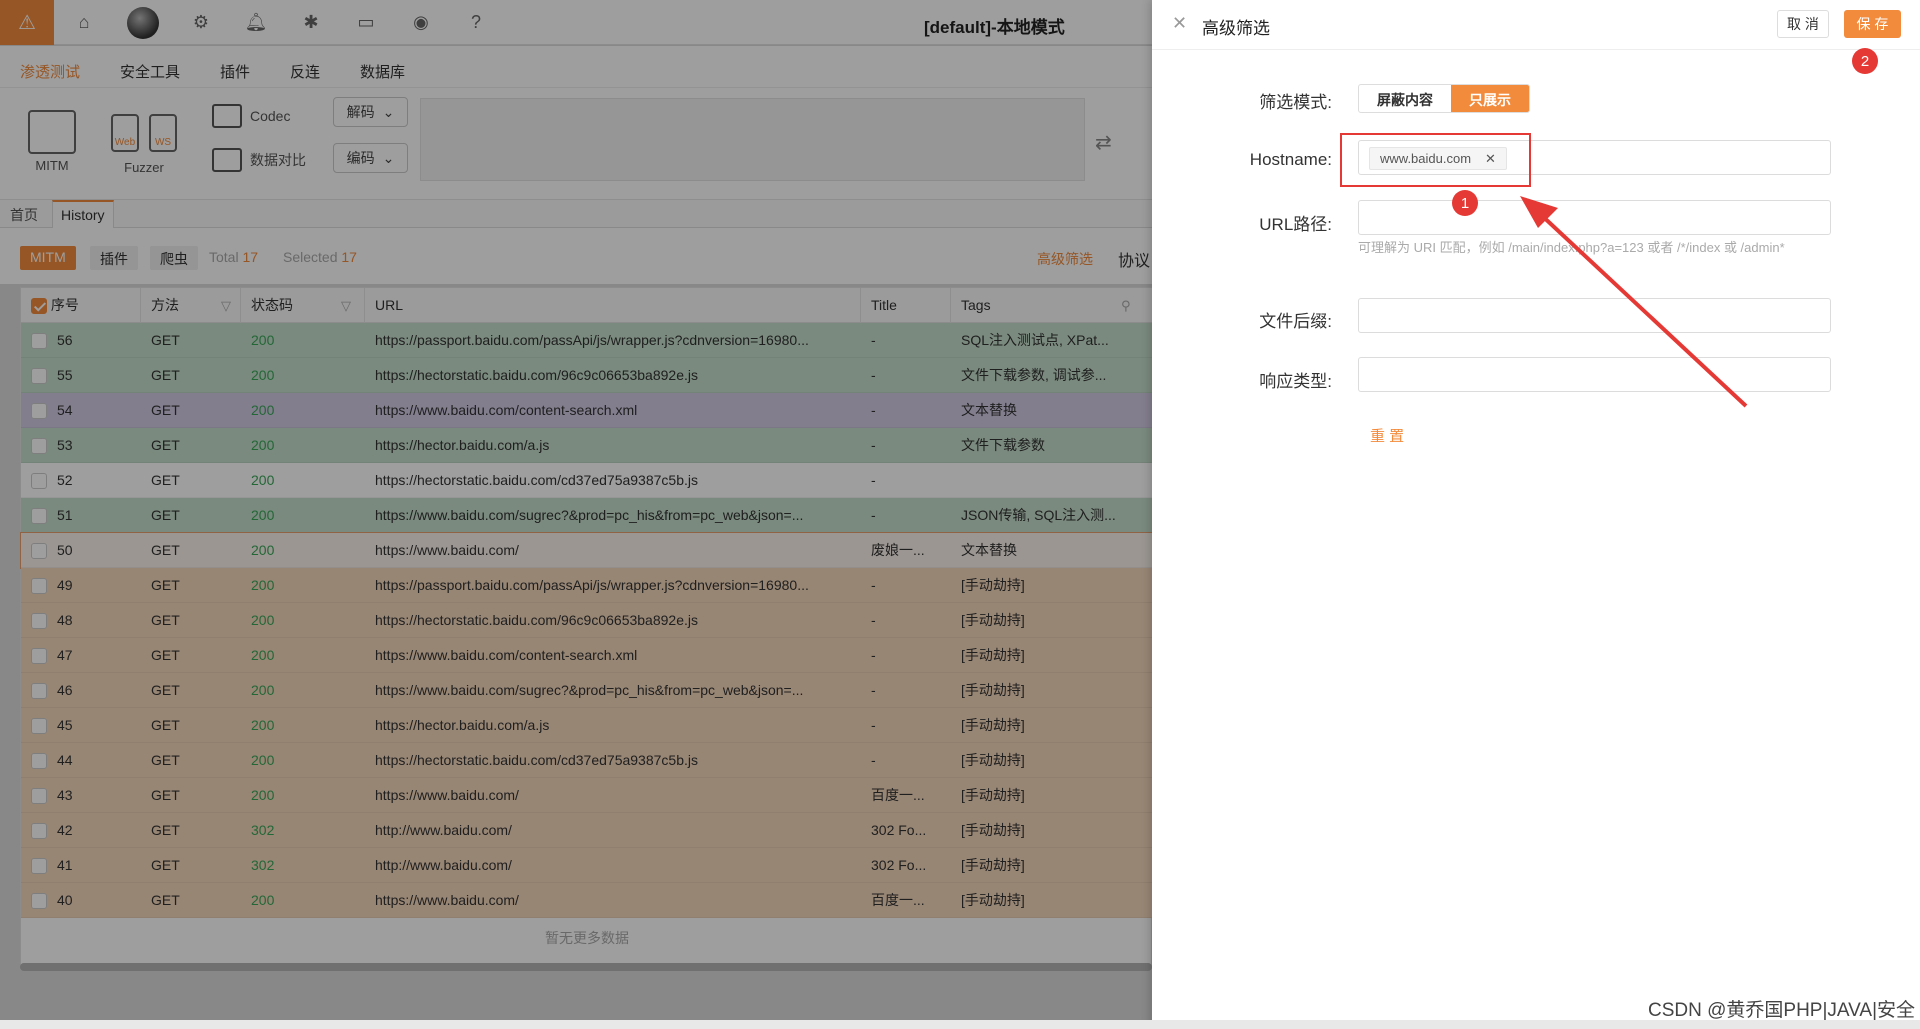  Describe the element at coordinates (1782, 1010) in the screenshot. I see `watermark: CSDN @黄乔国PHP|JAVA|安全` at that location.